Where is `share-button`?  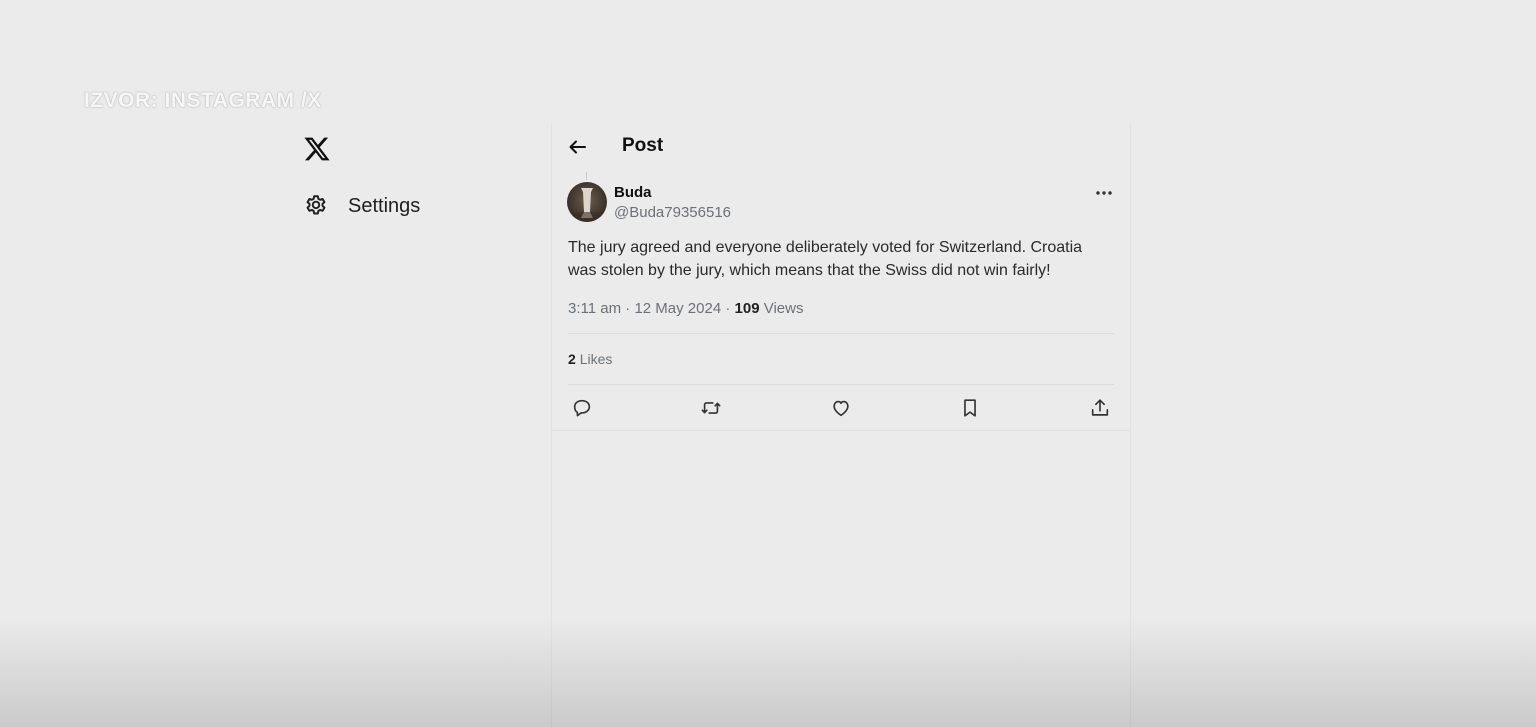
share-button is located at coordinates (1100, 408).